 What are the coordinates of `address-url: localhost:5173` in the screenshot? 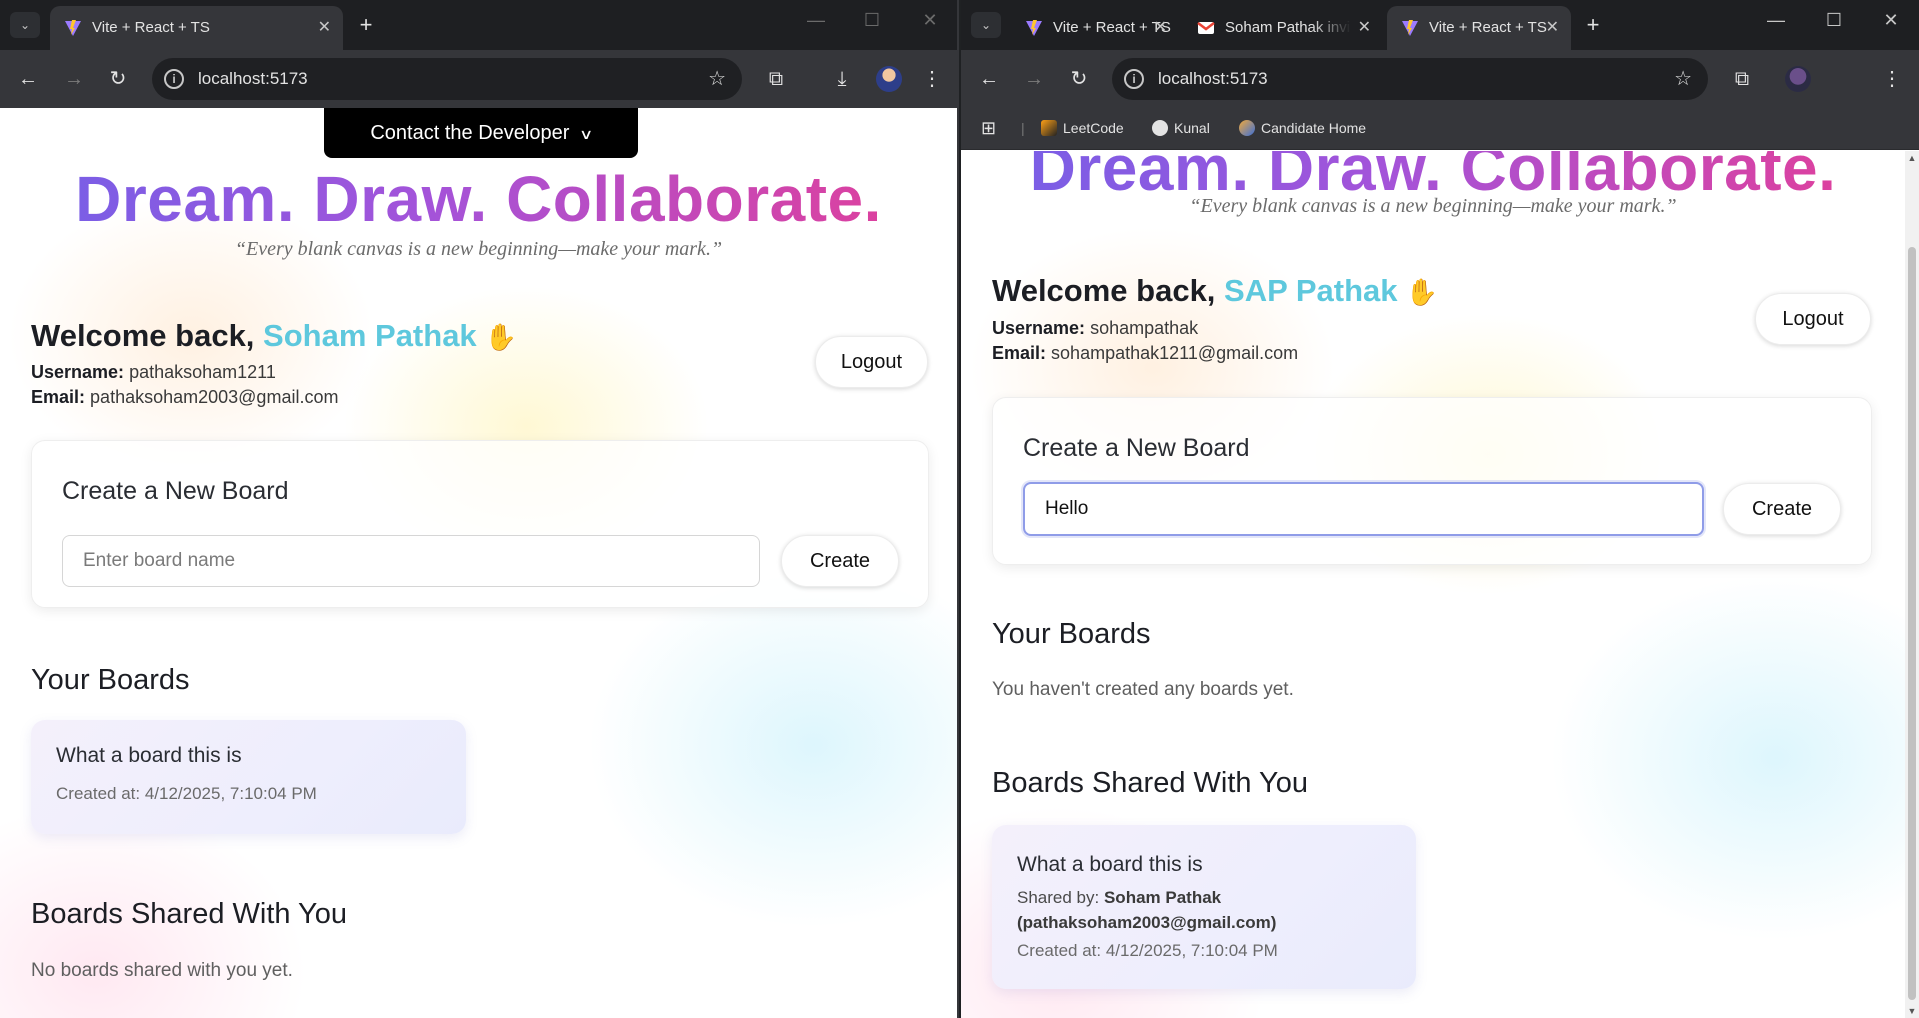 It's located at (1213, 78).